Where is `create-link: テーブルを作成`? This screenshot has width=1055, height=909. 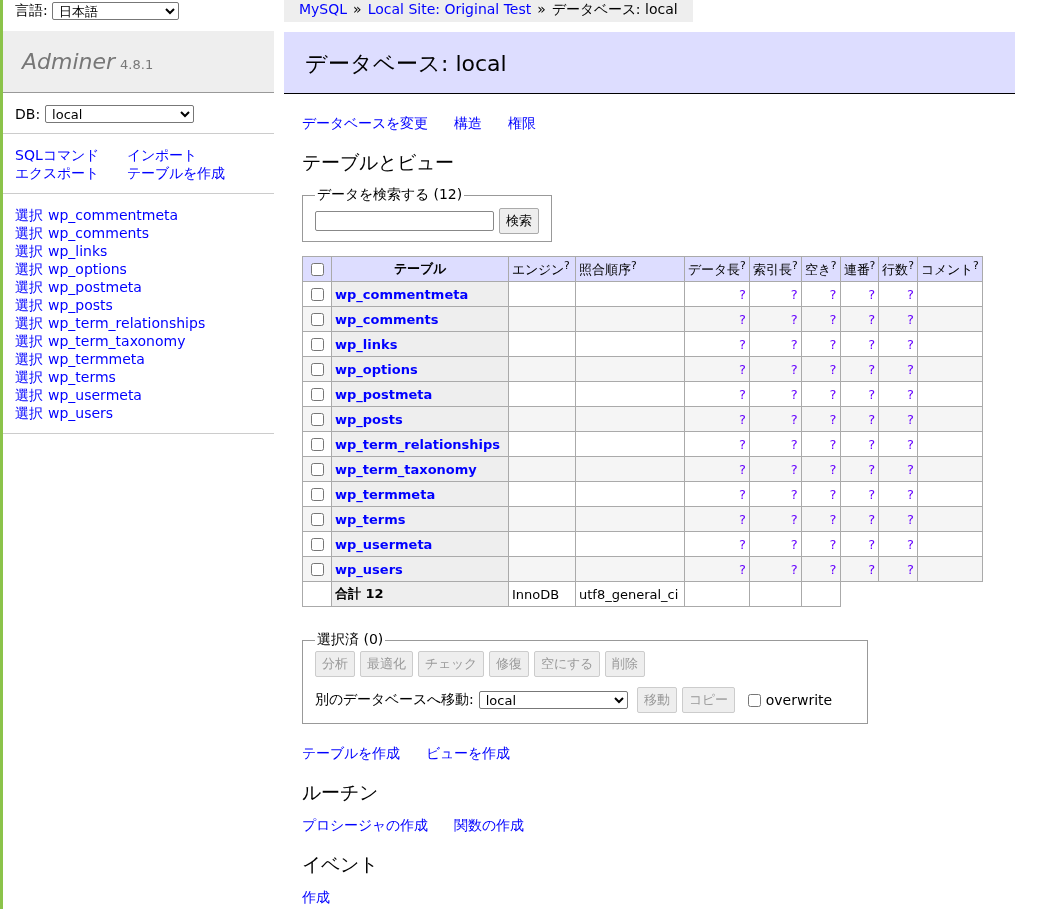 create-link: テーブルを作成 is located at coordinates (351, 753).